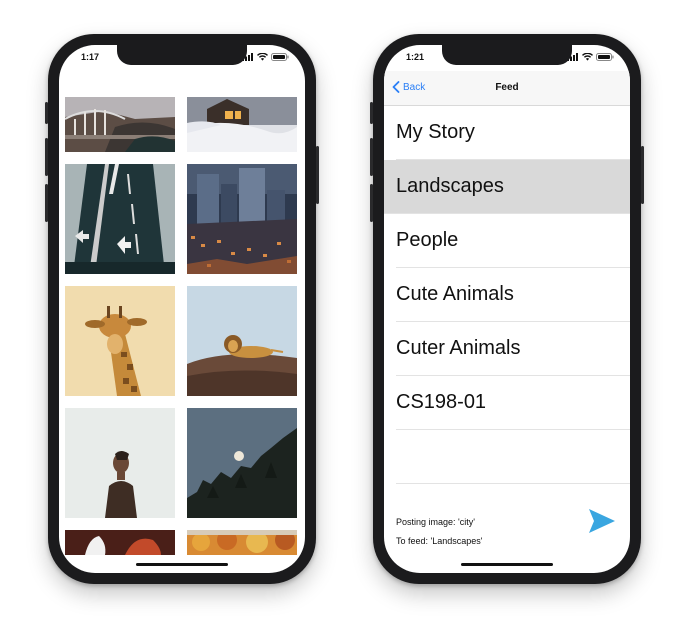 This screenshot has width=700, height=633. Describe the element at coordinates (120, 542) in the screenshot. I see `red-animal-photo` at that location.